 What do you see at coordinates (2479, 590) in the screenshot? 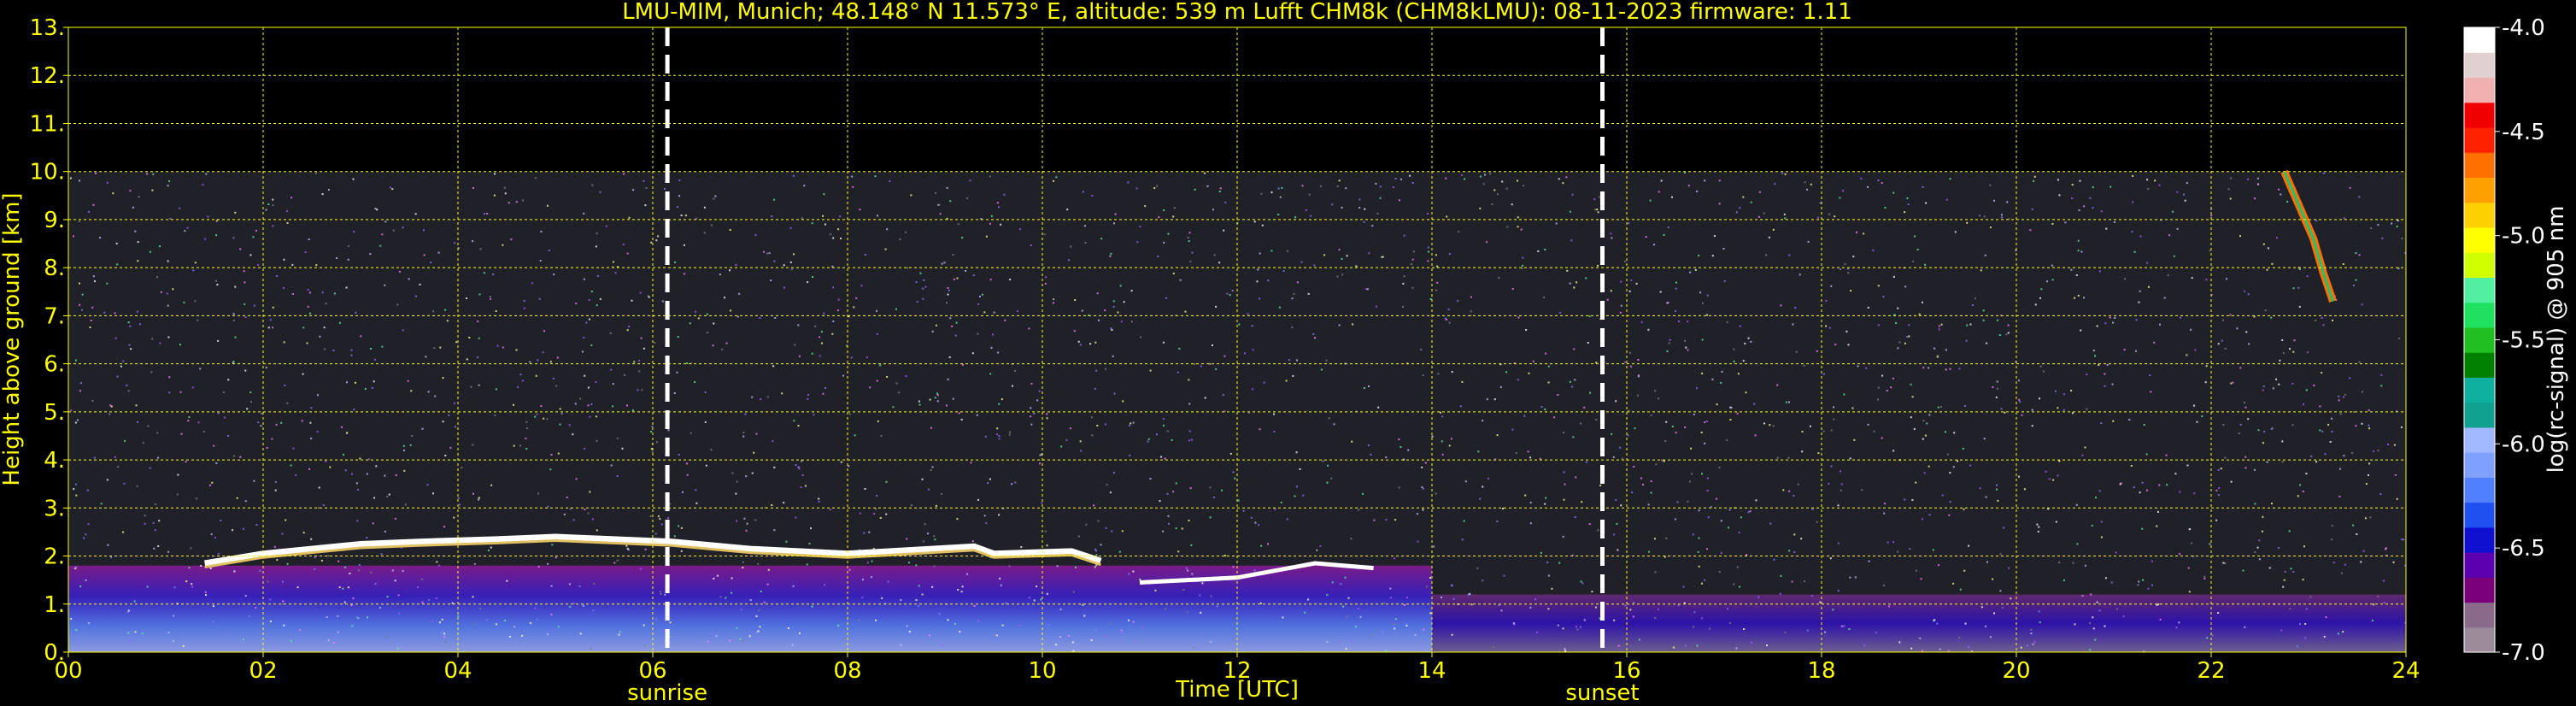
I see `colorbar-segment` at bounding box center [2479, 590].